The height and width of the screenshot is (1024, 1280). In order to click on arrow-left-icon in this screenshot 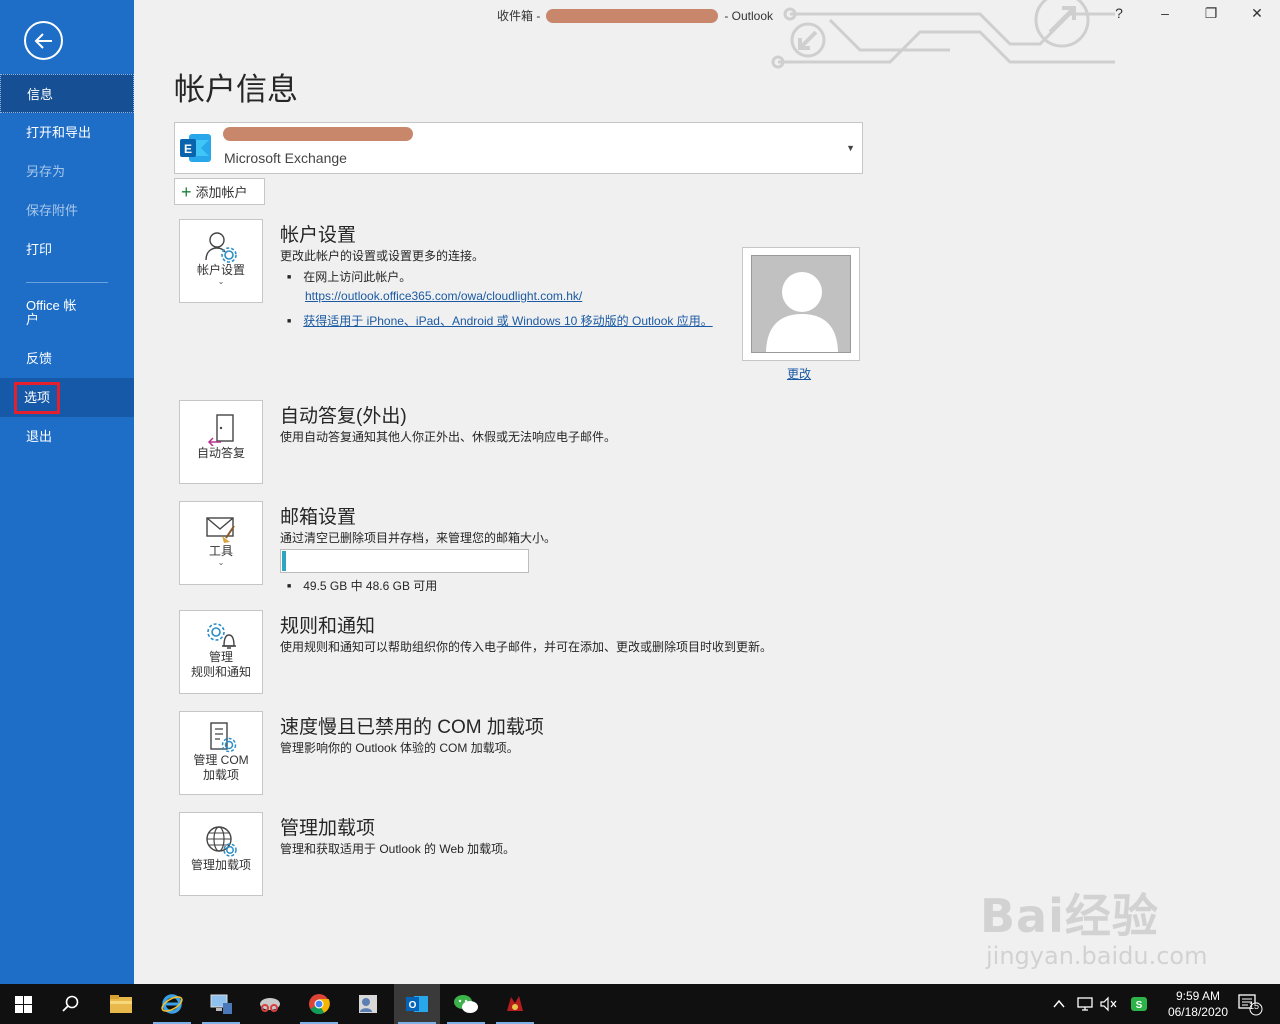, I will do `click(43, 40)`.